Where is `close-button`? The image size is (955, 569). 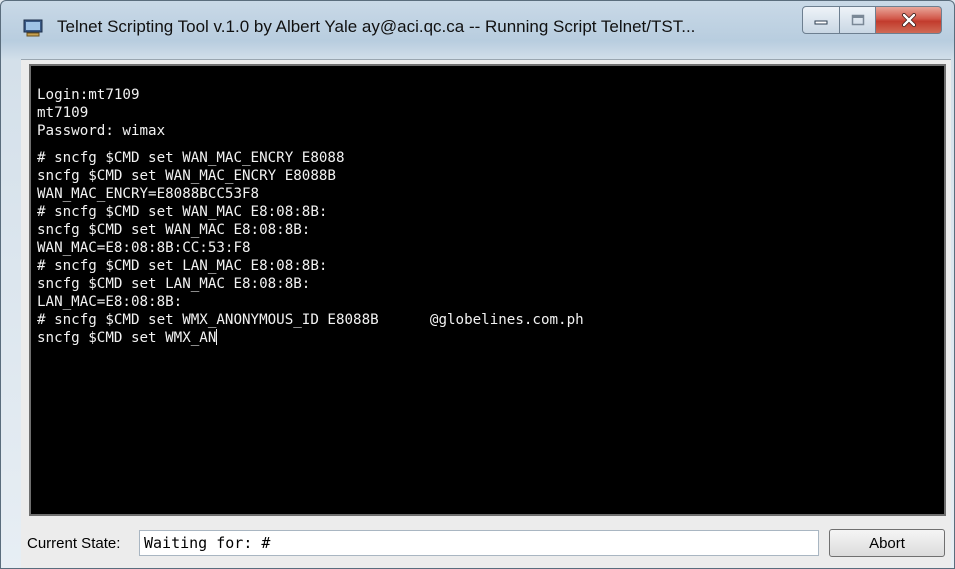
close-button is located at coordinates (909, 20).